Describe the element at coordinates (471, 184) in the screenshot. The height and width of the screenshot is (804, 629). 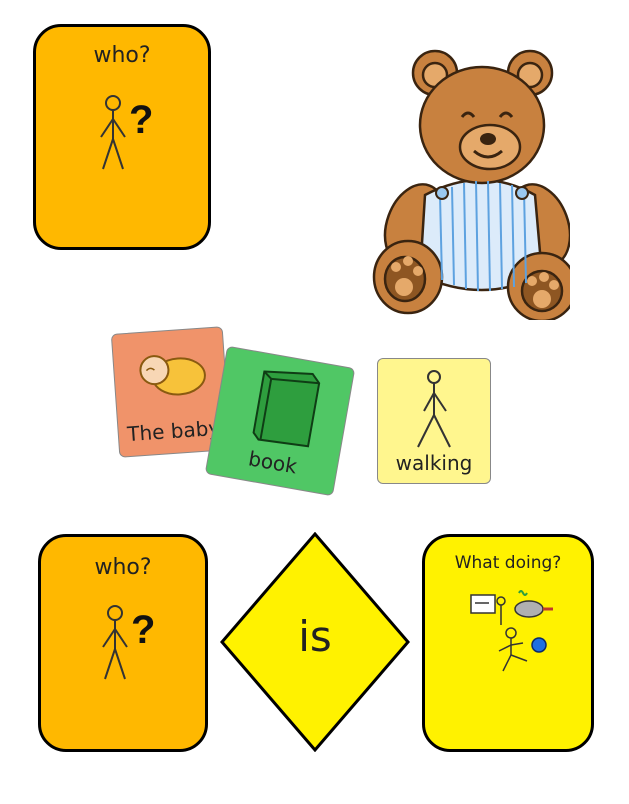
I see `teddy-bear-illustration` at that location.